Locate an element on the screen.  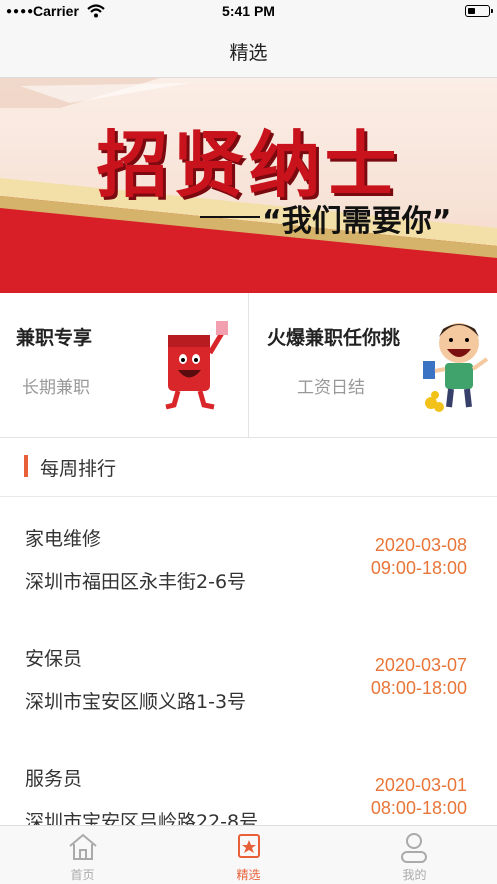
banner-tagline: “我们需要你” is located at coordinates (357, 221).